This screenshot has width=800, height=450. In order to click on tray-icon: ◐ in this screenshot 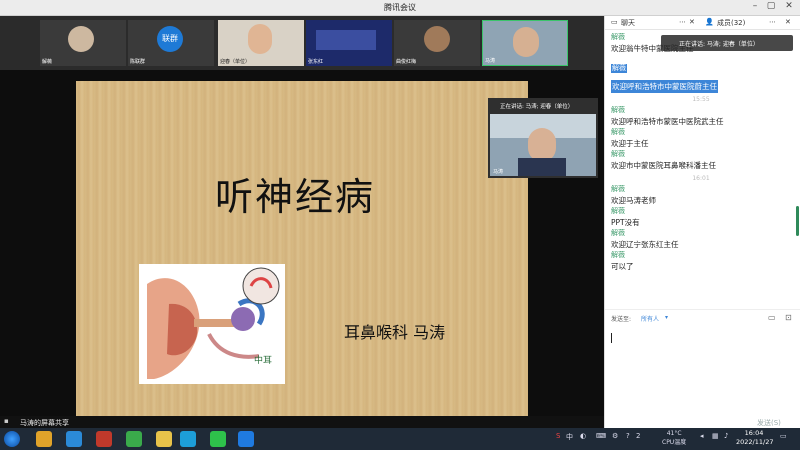, I will do `click(583, 436)`.